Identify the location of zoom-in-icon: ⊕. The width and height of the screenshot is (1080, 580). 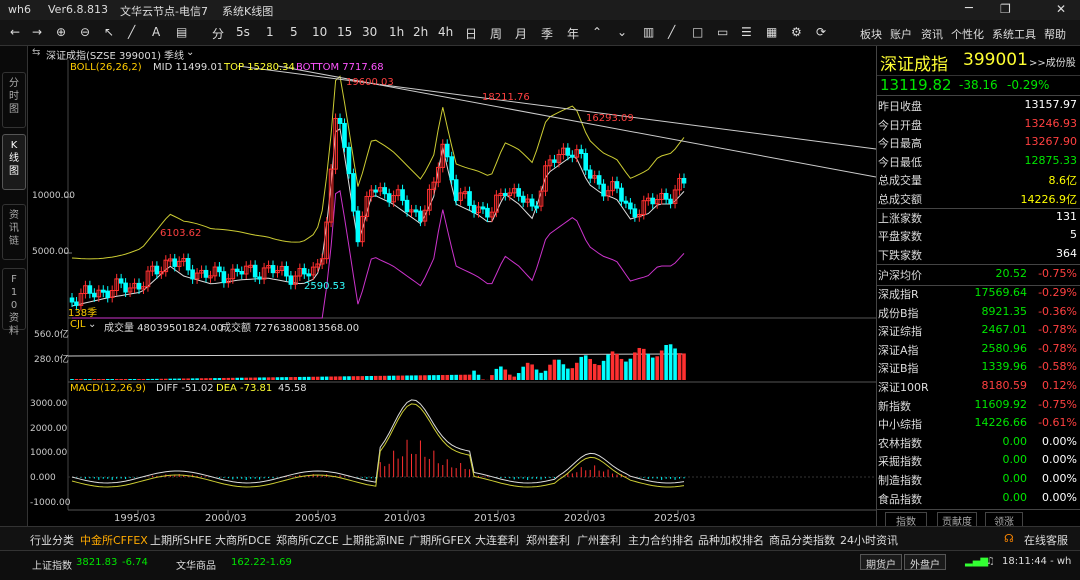
(61, 32).